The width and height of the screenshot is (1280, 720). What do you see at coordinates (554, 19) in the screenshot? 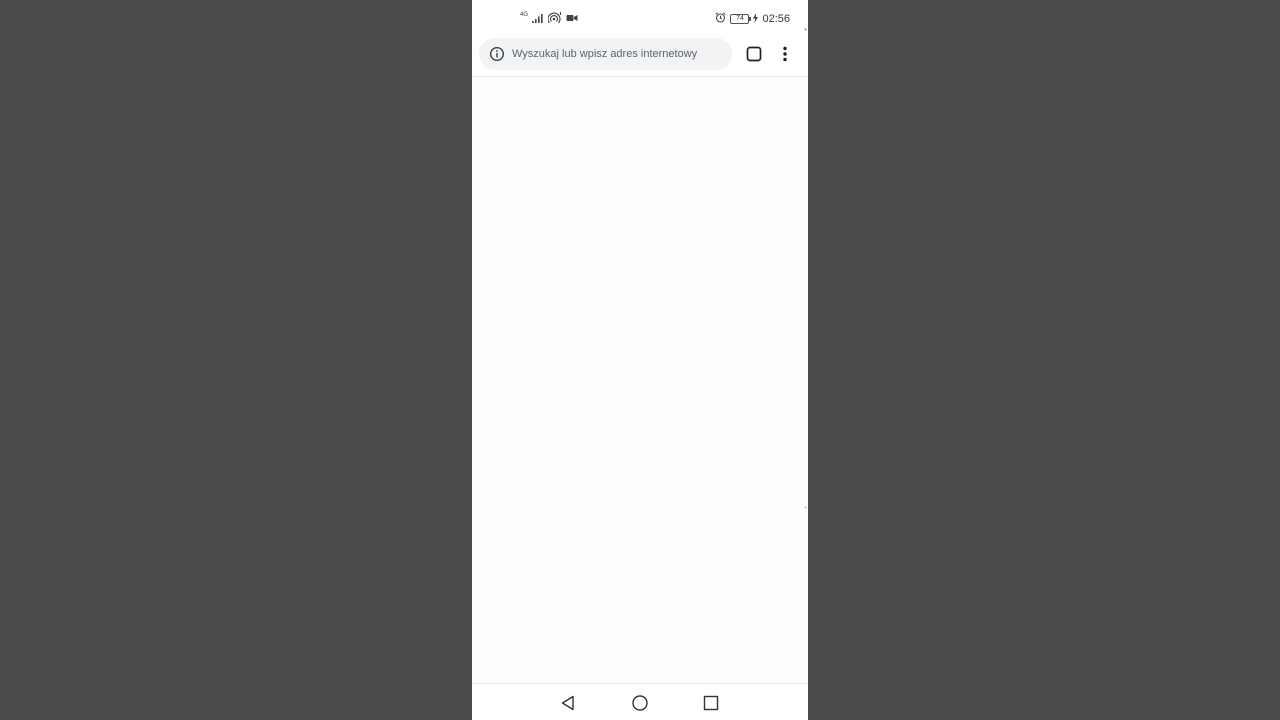
I see `hotspot-icon` at bounding box center [554, 19].